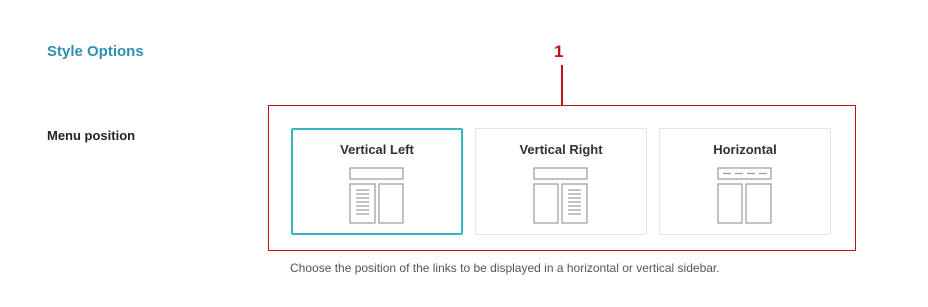  I want to click on option-vertical-left: Vertical Left, so click(377, 181).